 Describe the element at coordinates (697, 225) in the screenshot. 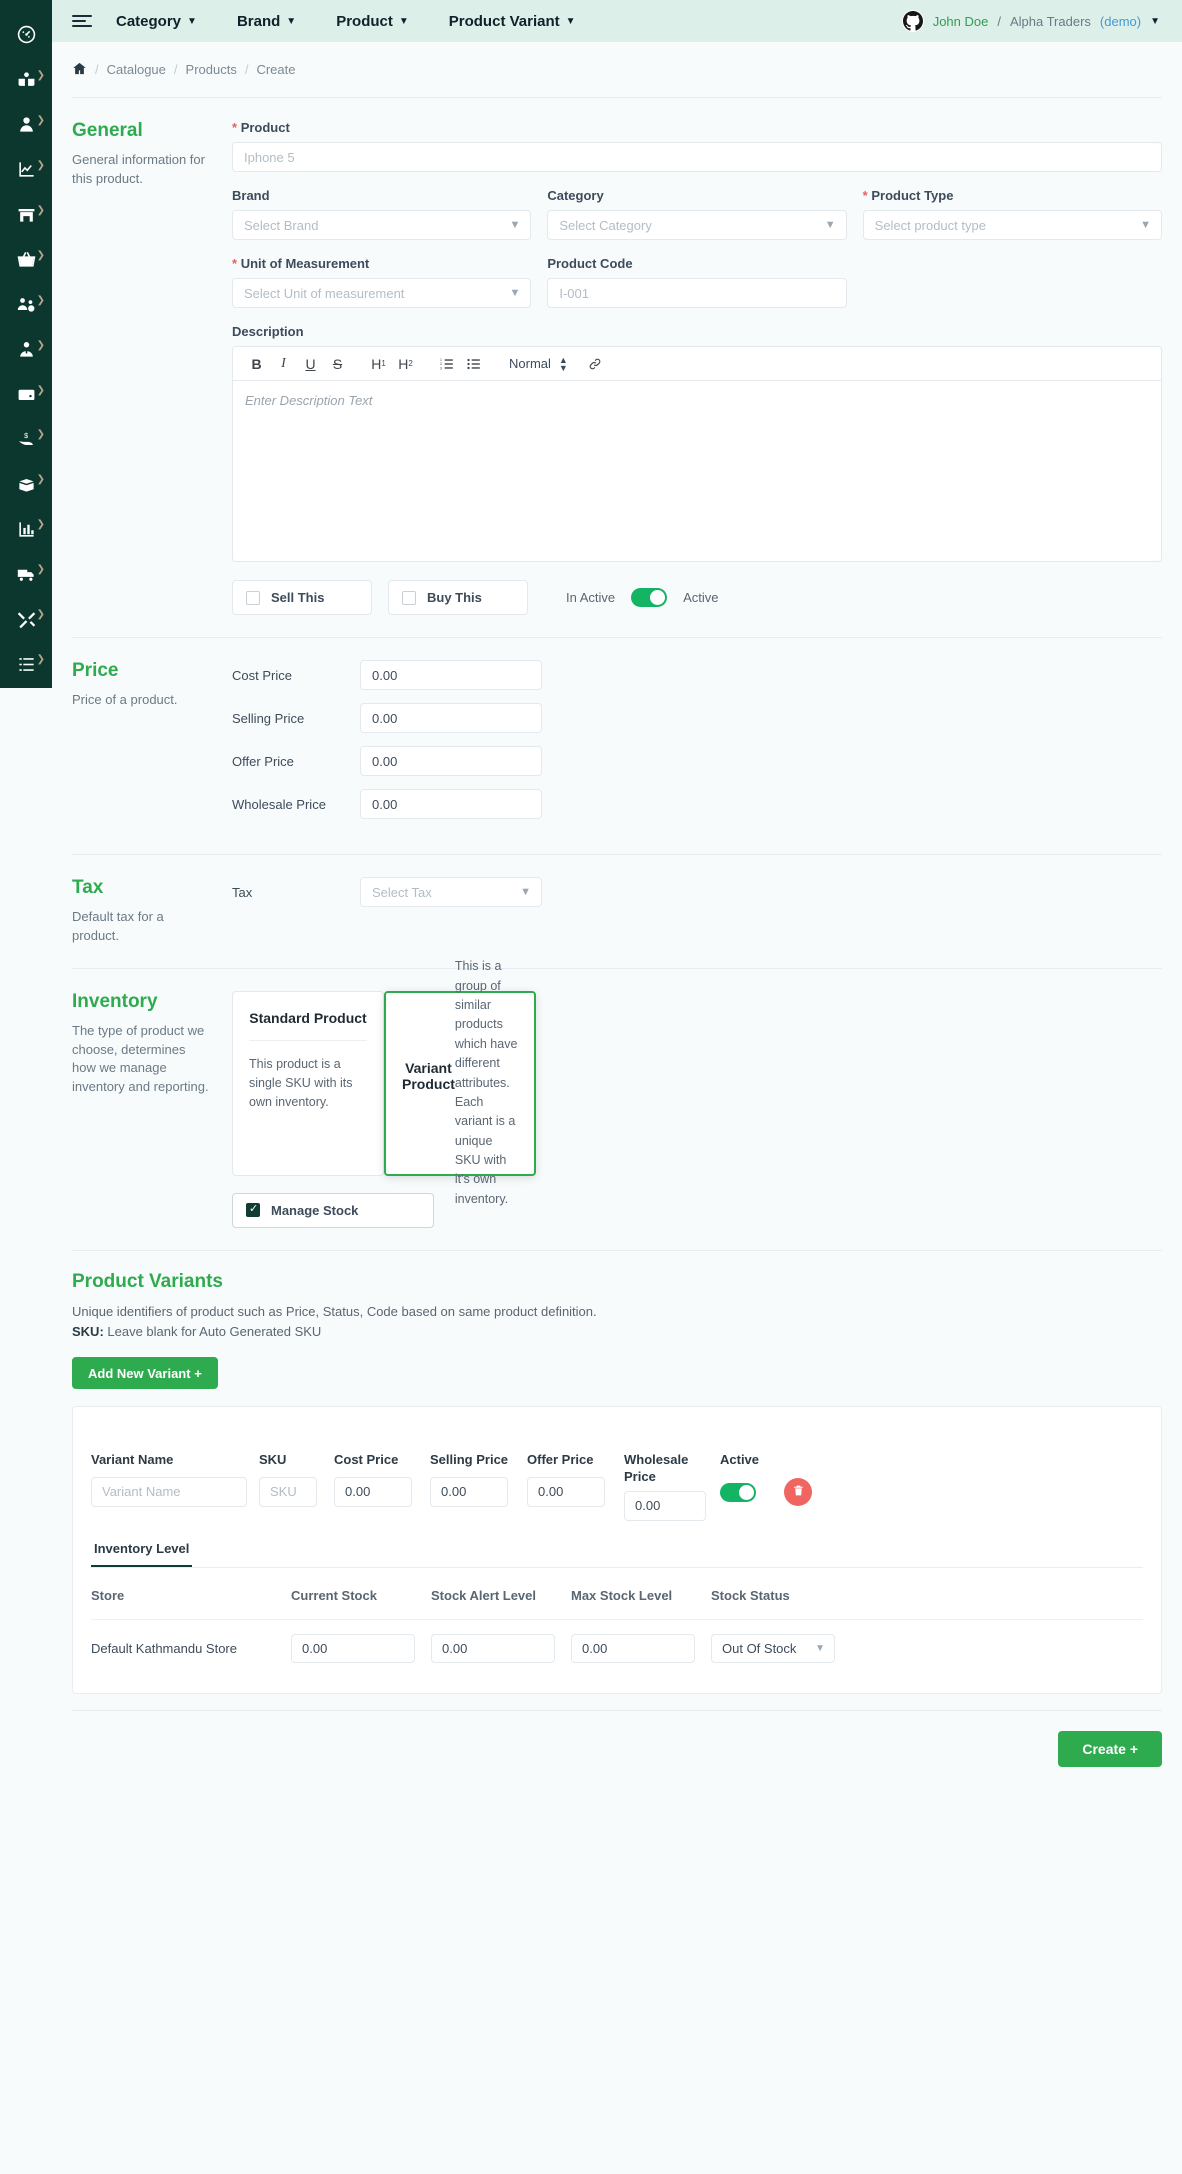

I see `category-select: Select Category ▼` at that location.